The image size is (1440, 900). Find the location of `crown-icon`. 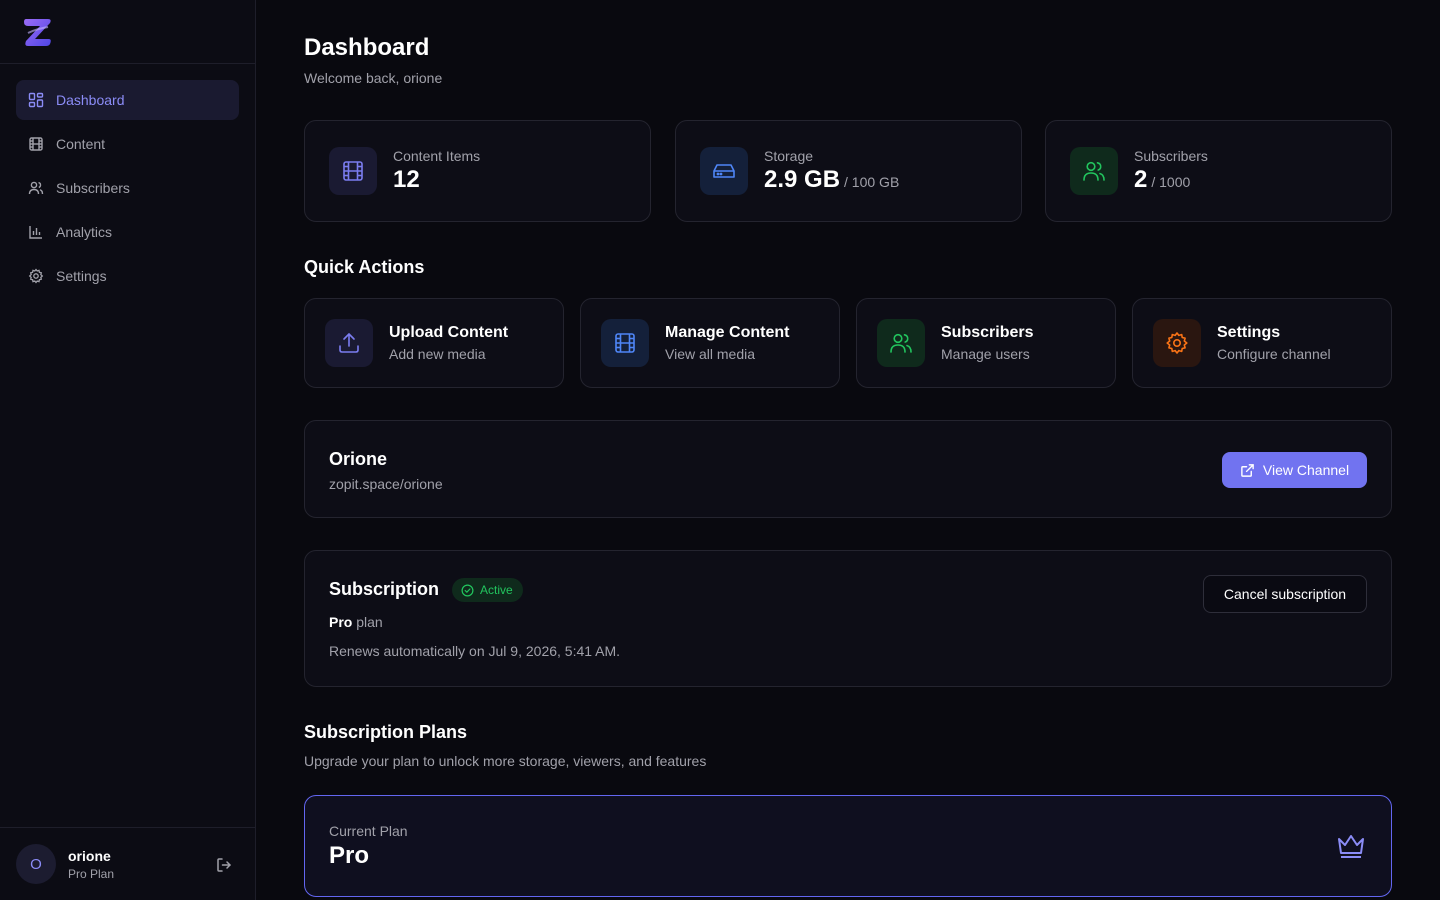

crown-icon is located at coordinates (1351, 846).